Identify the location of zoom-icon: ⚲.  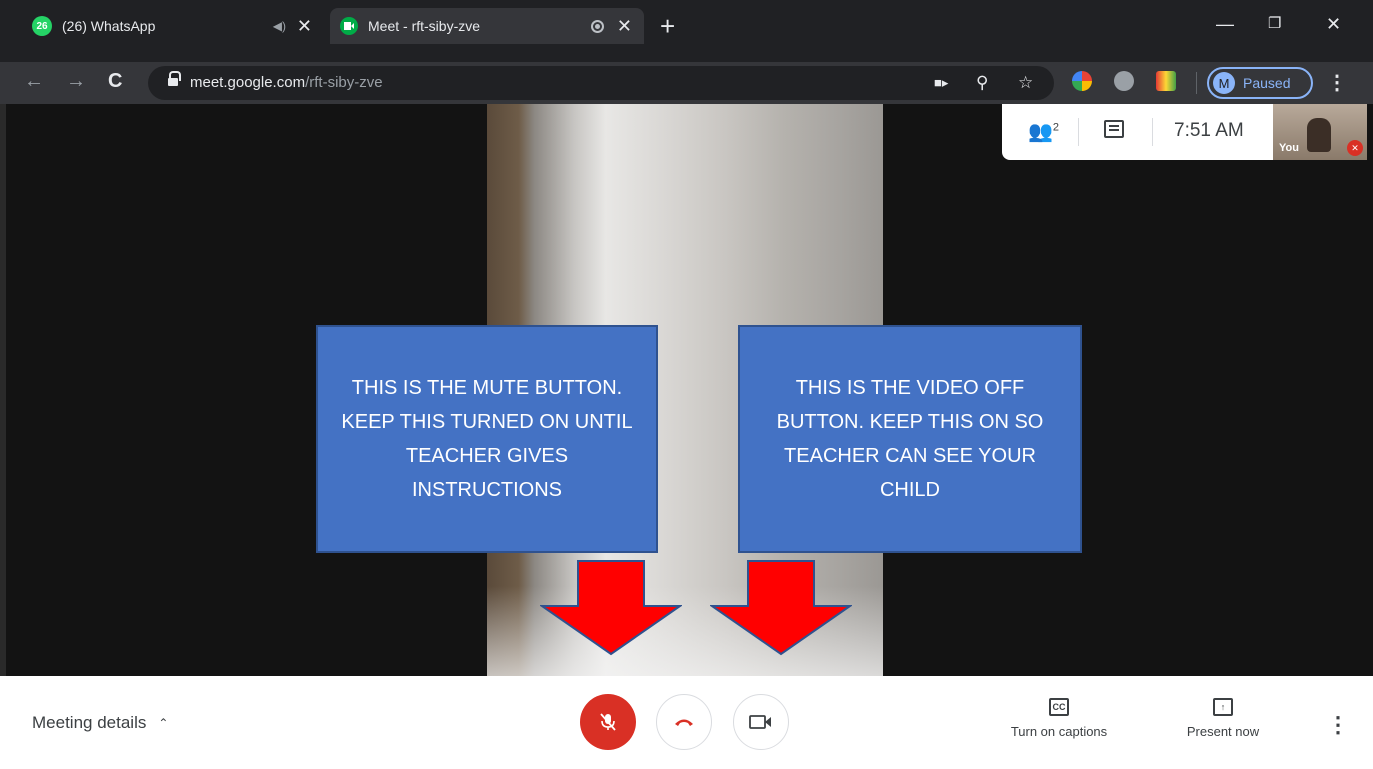
(982, 83).